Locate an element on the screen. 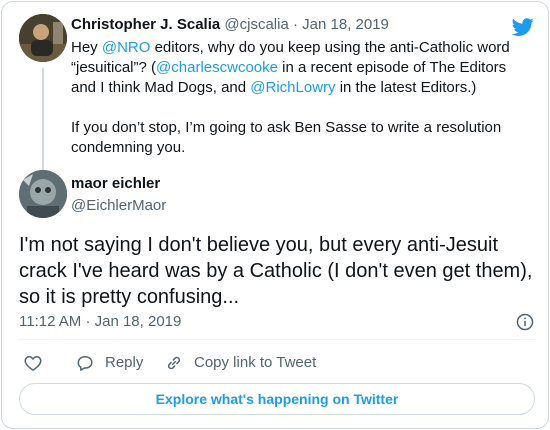  author-name: maor eichler is located at coordinates (115, 184).